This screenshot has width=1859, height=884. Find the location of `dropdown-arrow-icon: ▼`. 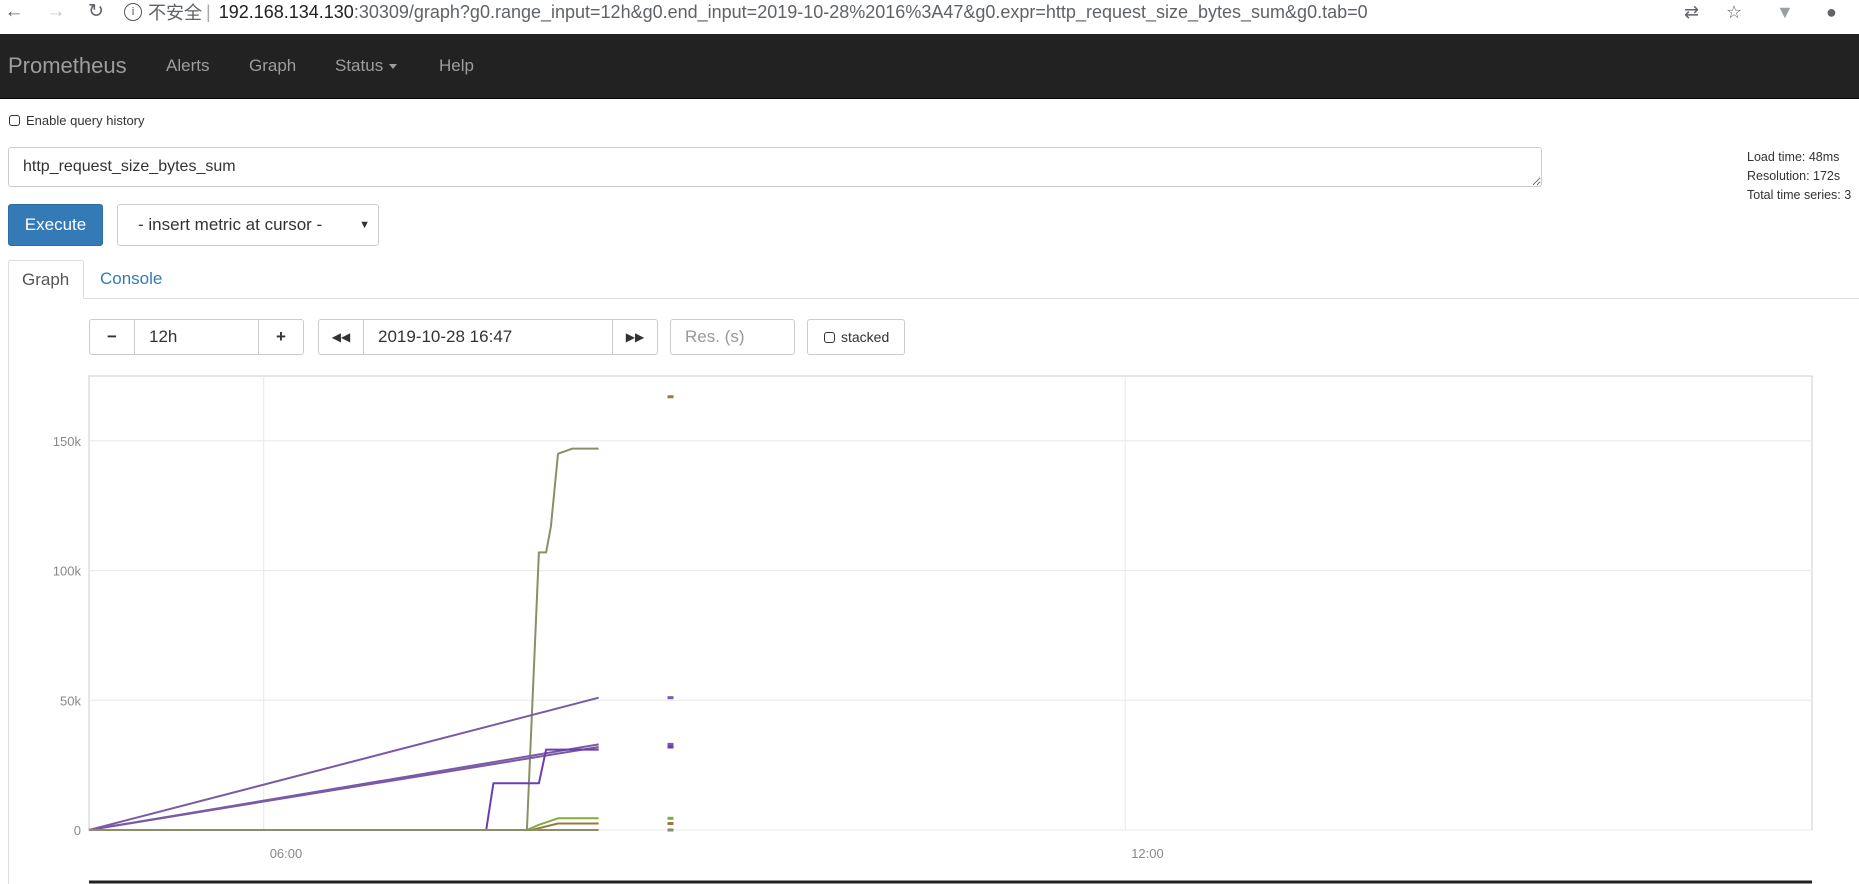

dropdown-arrow-icon: ▼ is located at coordinates (364, 225).